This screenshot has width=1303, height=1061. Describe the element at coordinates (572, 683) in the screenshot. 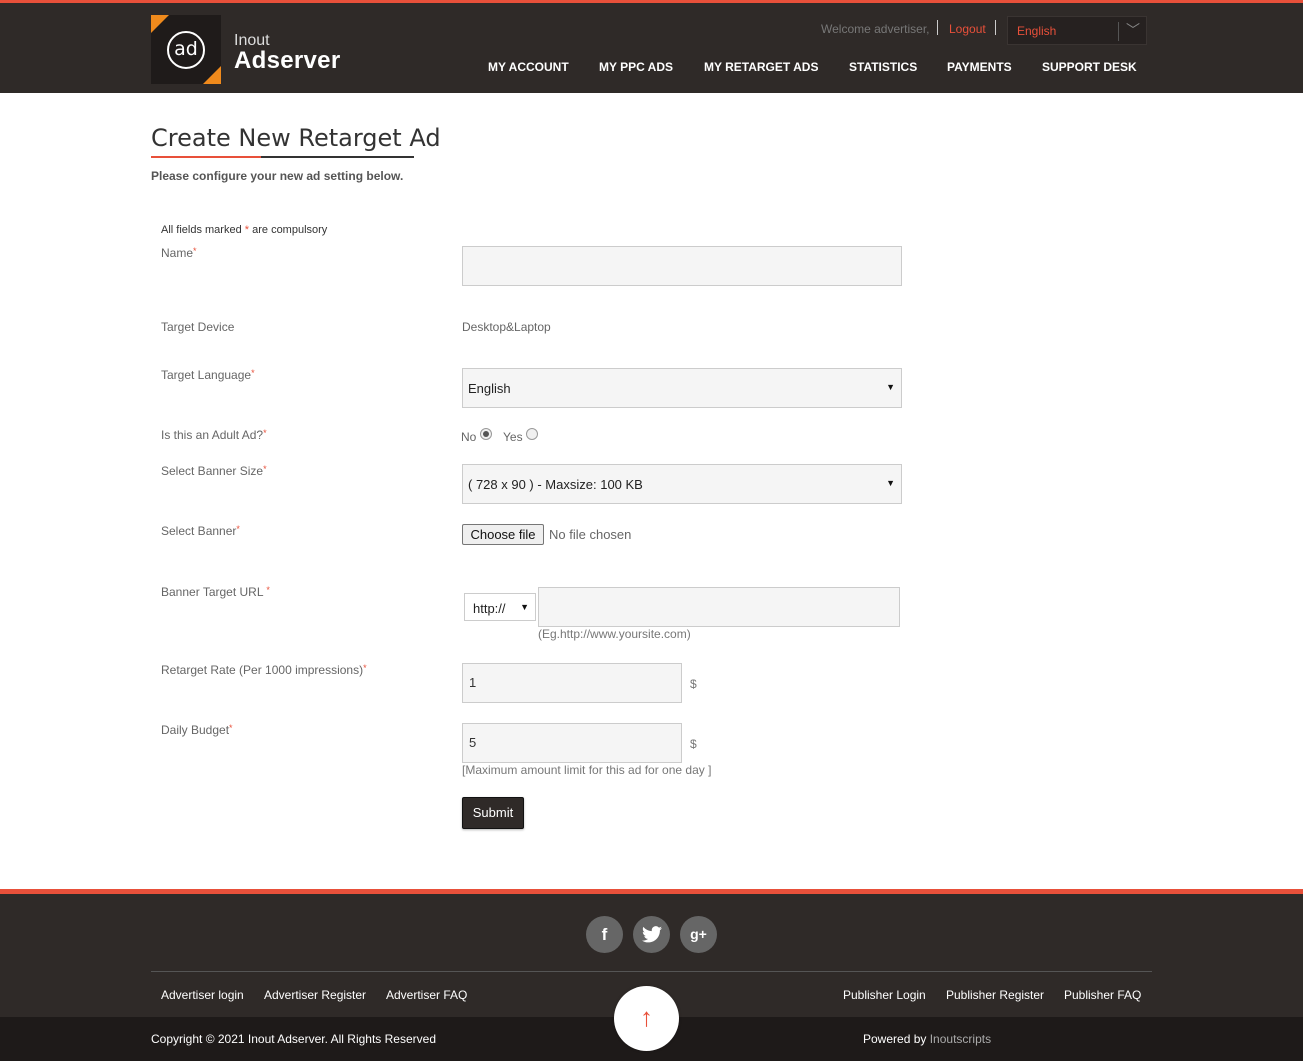

I see `retarget-rate-input: 1` at that location.